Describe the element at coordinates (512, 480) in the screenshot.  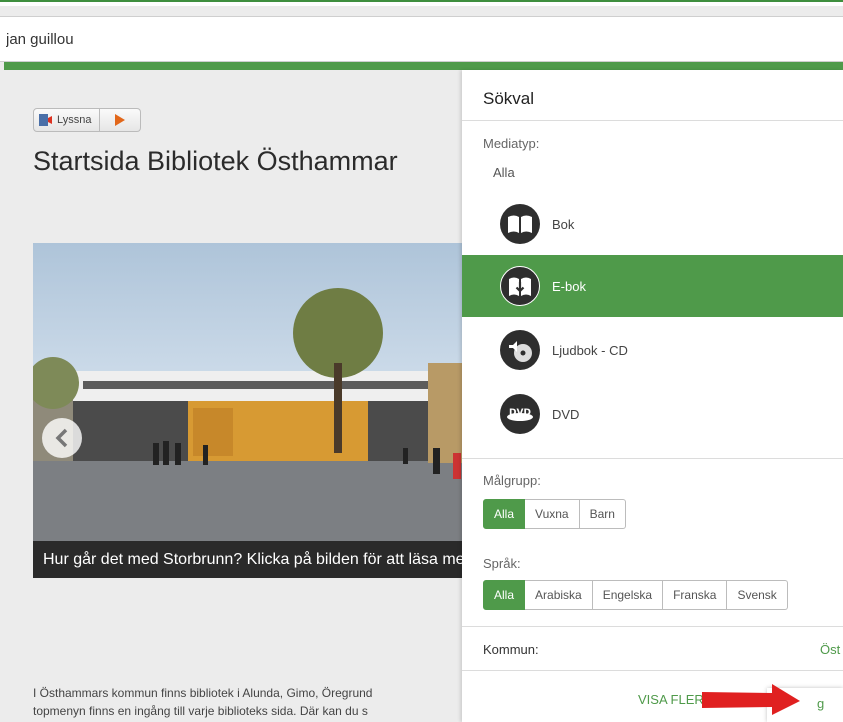
I see `malgrupp-label: Målgrupp:` at that location.